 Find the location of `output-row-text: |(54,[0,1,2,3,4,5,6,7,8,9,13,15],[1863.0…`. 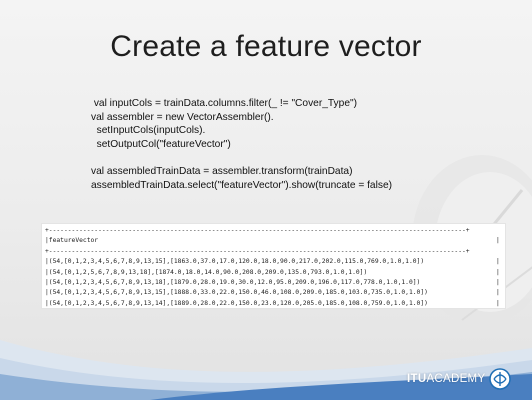

output-row-text: |(54,[0,1,2,3,4,5,6,7,8,9,13,15],[1863.0… is located at coordinates (235, 262).